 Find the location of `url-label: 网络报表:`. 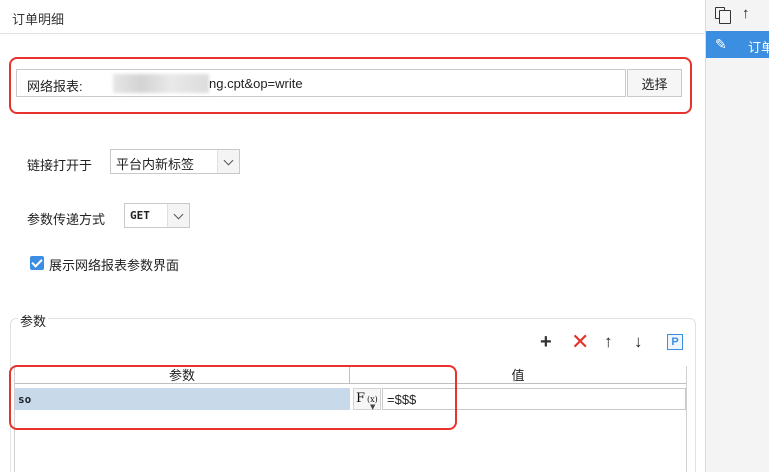

url-label: 网络报表: is located at coordinates (55, 86).